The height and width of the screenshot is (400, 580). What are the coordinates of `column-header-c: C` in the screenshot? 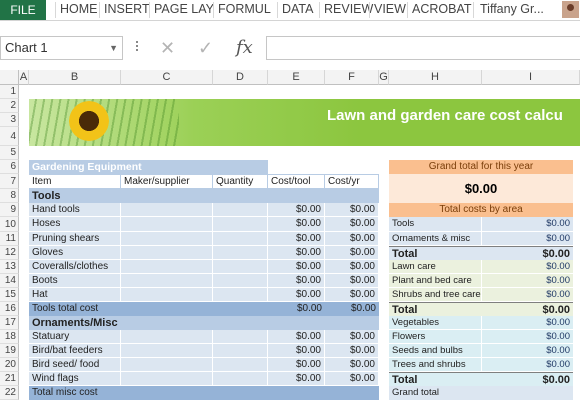 It's located at (167, 77).